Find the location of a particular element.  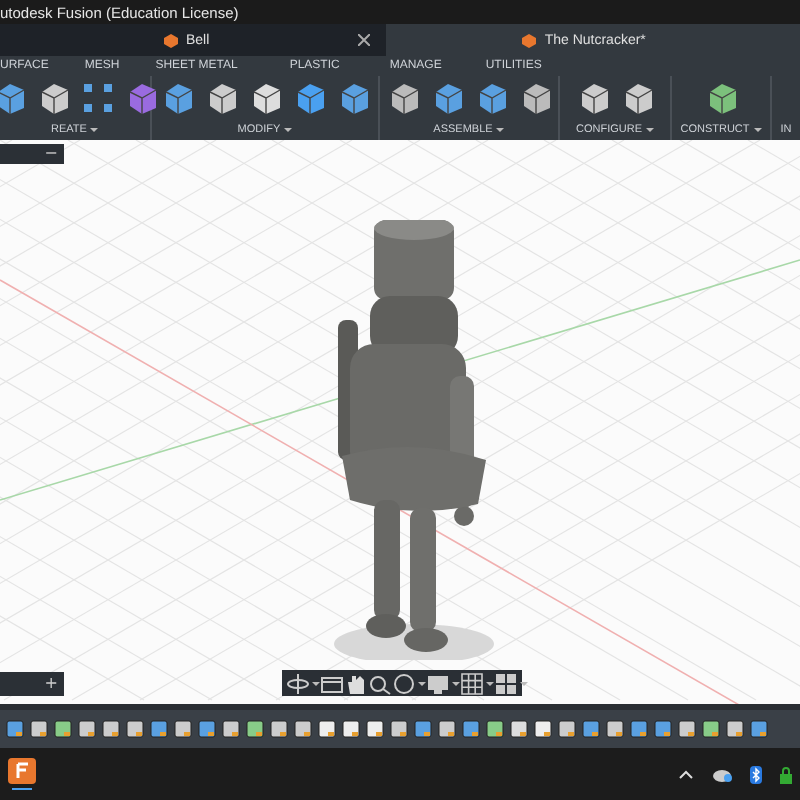

grid-icon is located at coordinates (472, 683).